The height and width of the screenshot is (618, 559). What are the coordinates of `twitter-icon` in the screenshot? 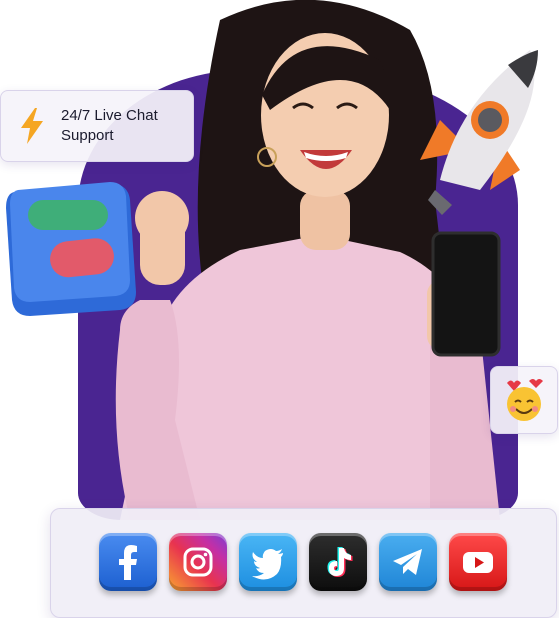 It's located at (267, 564).